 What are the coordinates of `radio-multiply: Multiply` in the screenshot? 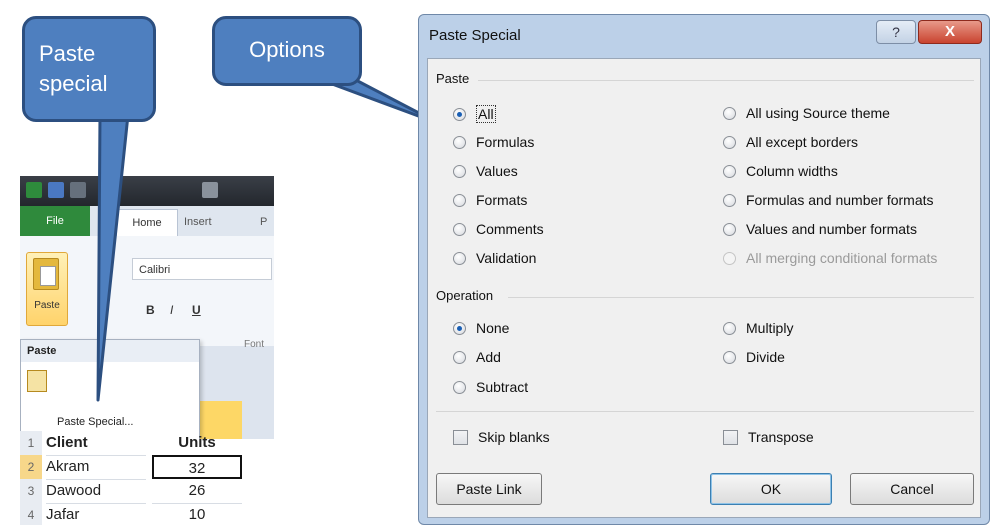 It's located at (758, 328).